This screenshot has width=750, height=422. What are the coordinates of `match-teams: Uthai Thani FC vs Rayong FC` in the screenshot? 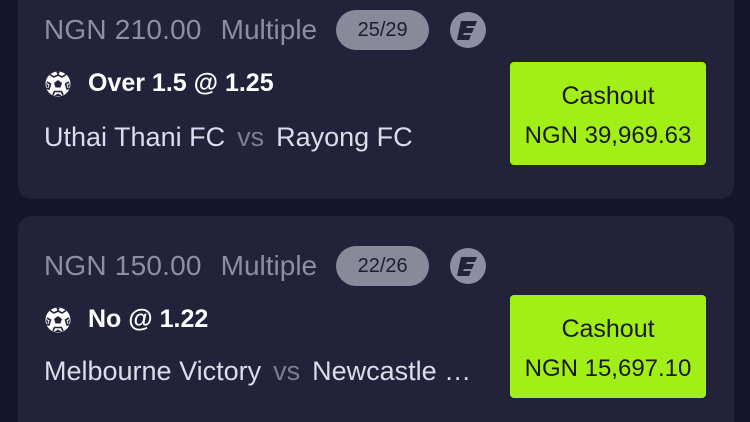 It's located at (259, 137).